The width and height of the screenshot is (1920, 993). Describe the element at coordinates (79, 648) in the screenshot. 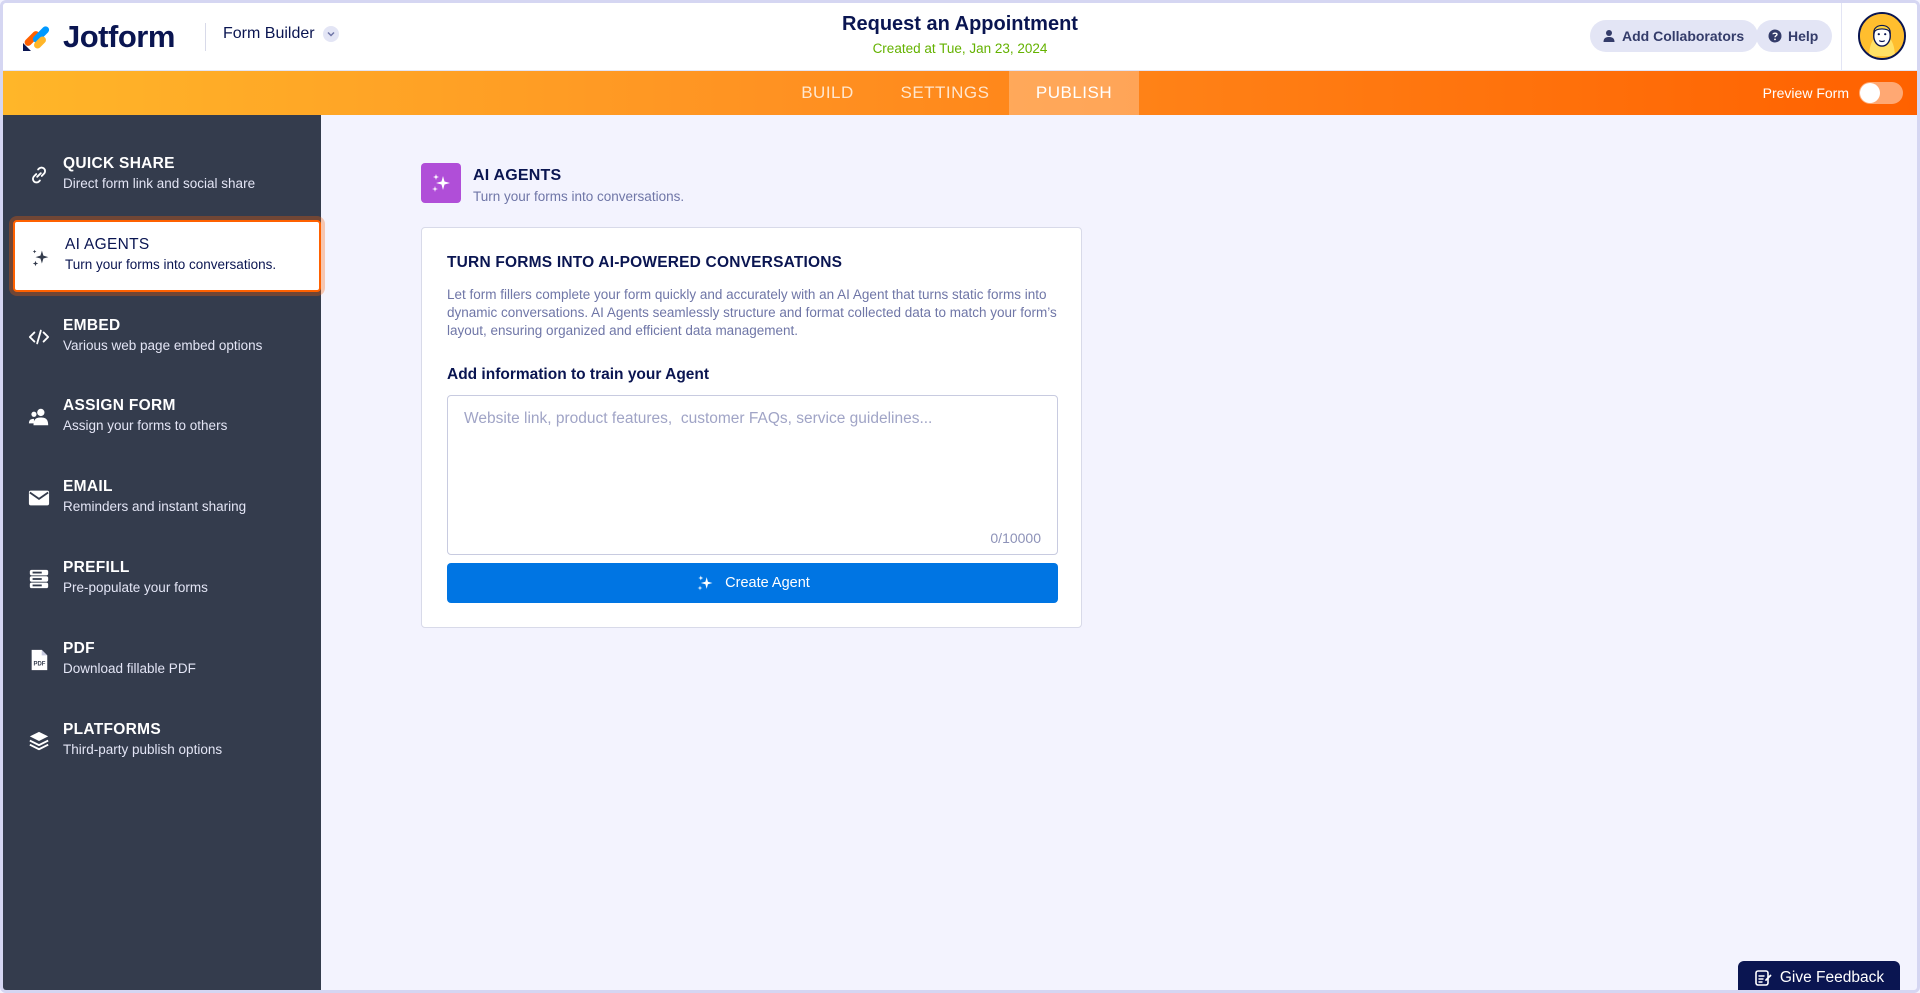

I see `sidebar-item-title: PDF` at that location.